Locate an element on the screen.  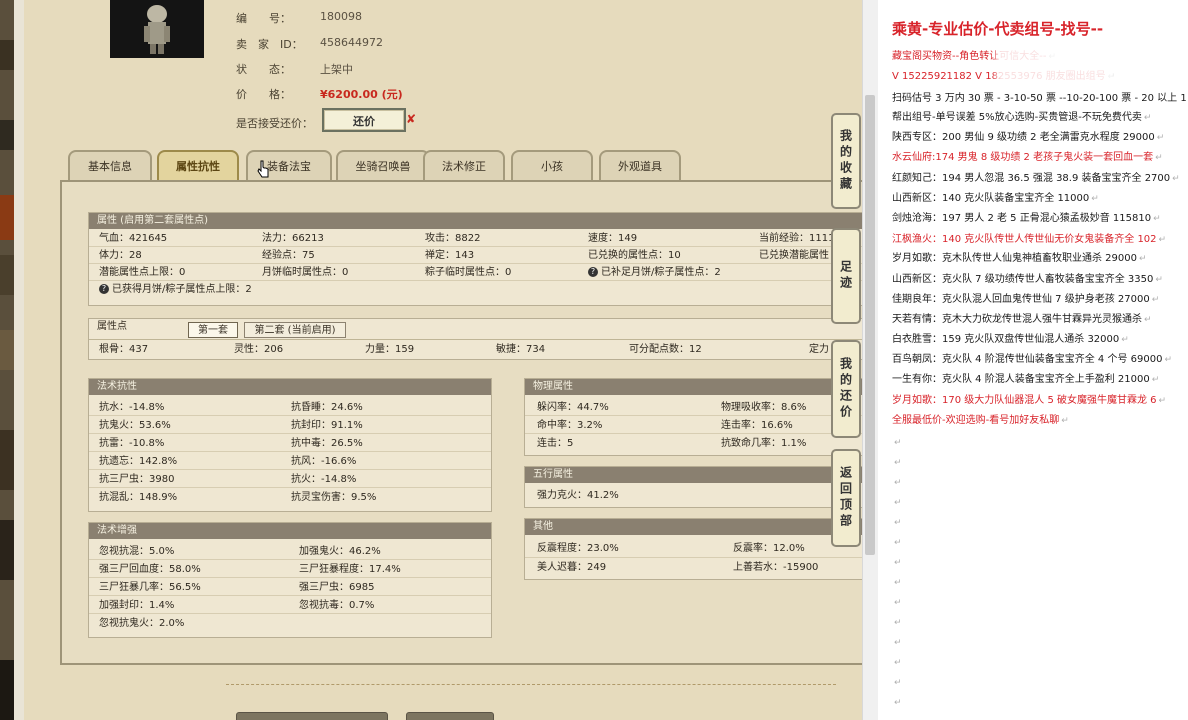
attr-exchanged-points: 已兑换的属性点：10 is located at coordinates (634, 255).